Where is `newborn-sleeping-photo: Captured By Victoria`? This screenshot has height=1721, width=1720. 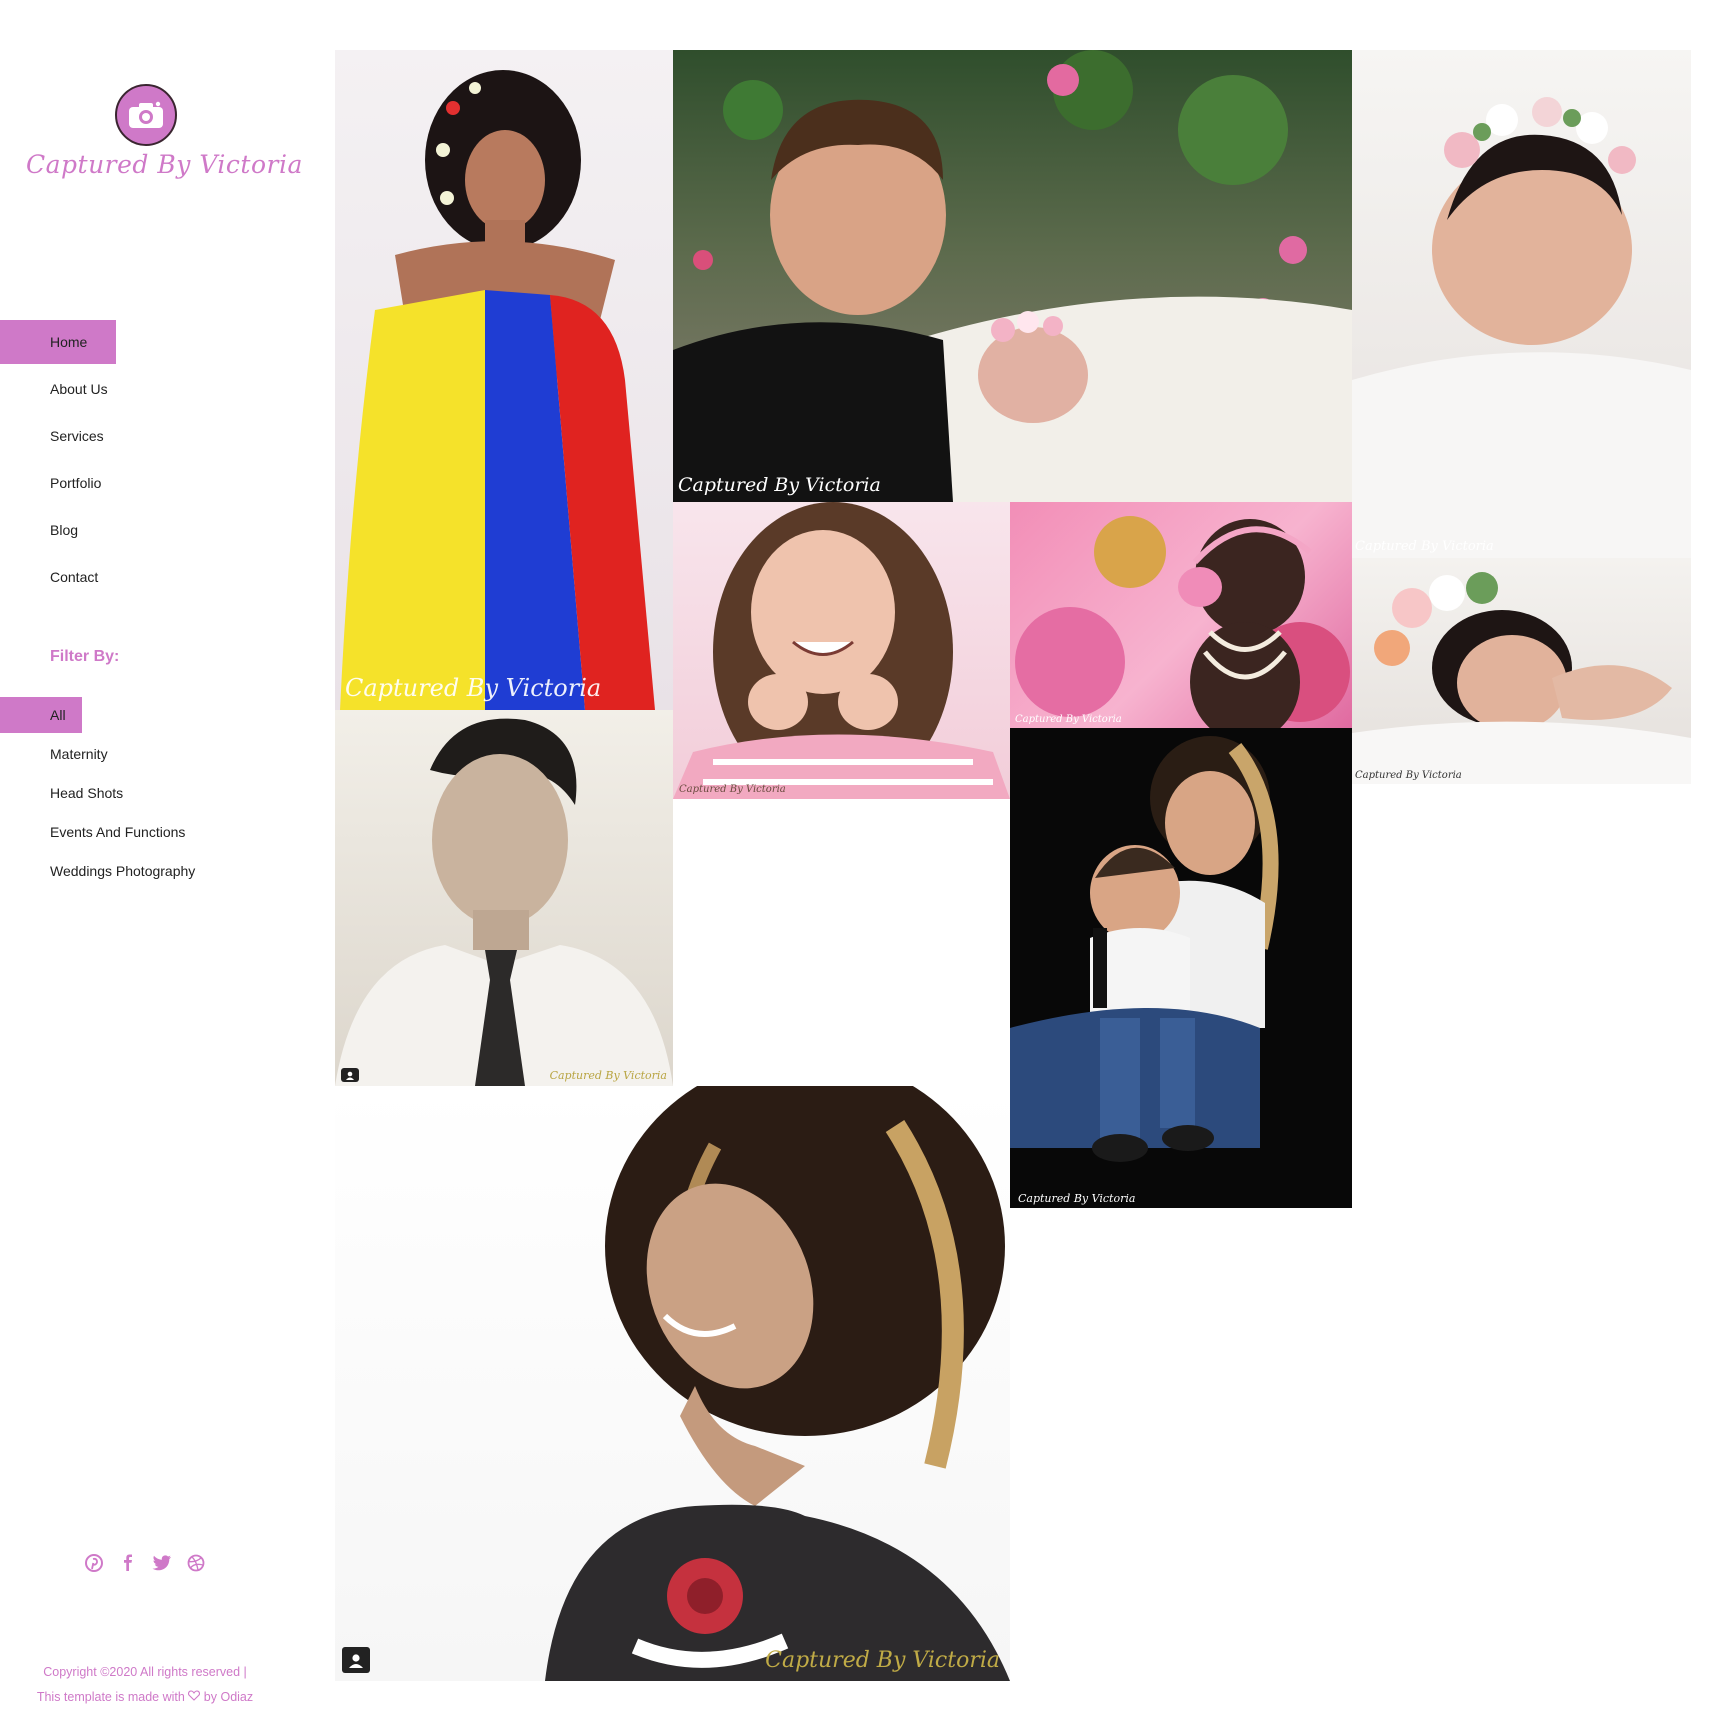 newborn-sleeping-photo: Captured By Victoria is located at coordinates (1521, 671).